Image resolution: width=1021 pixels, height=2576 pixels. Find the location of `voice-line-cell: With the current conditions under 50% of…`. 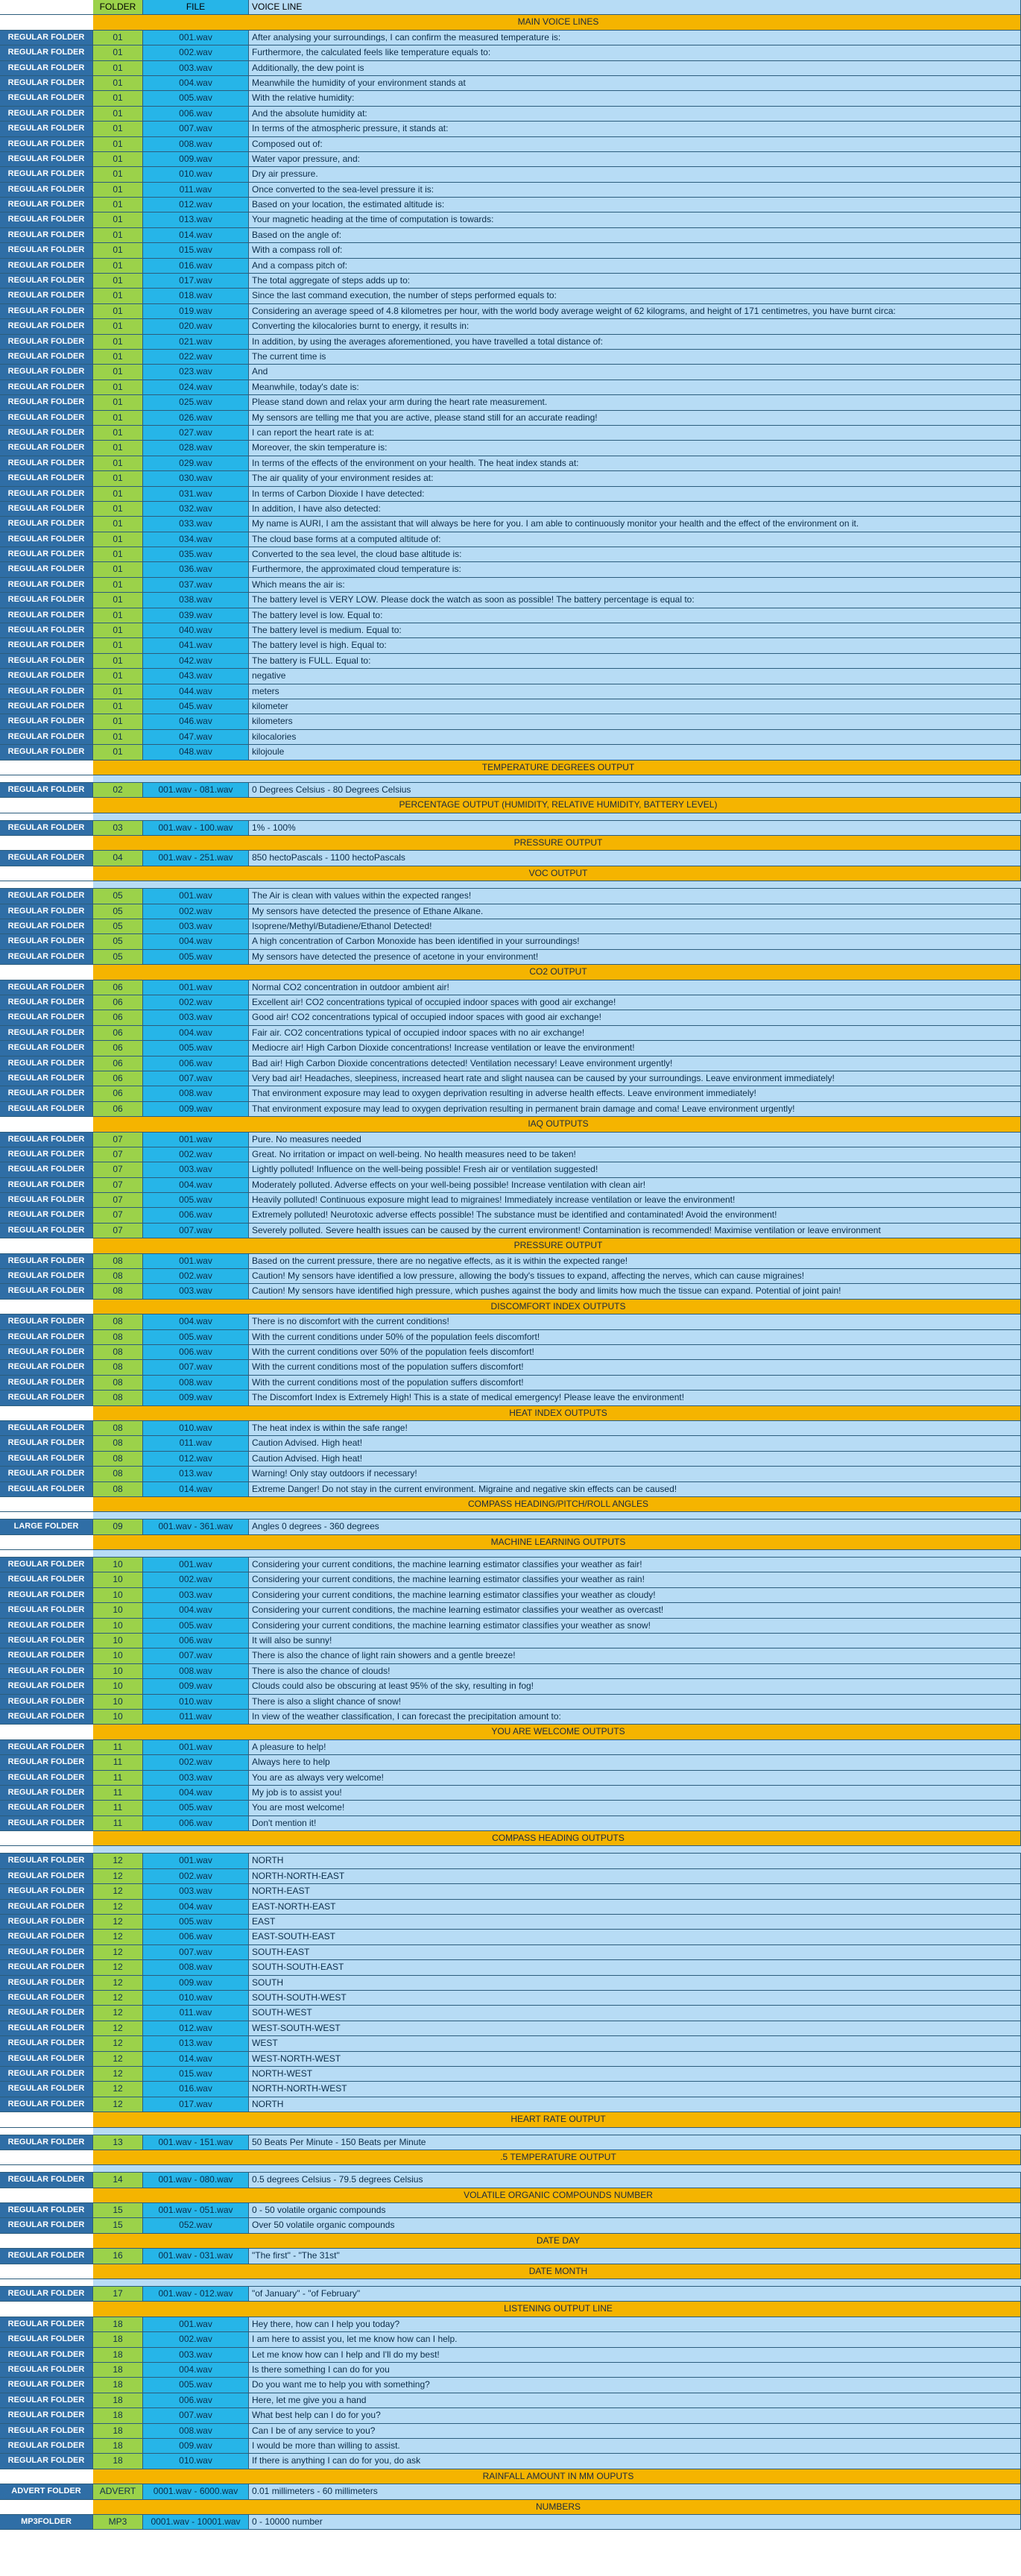

voice-line-cell: With the current conditions under 50% of… is located at coordinates (635, 1336).